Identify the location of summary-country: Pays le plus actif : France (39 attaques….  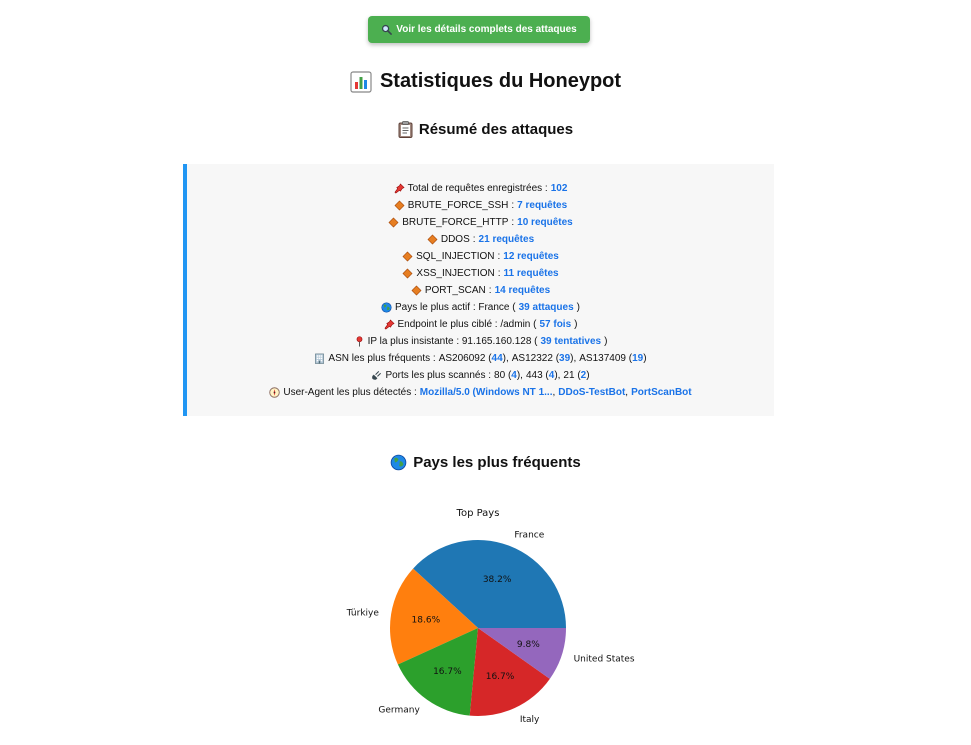
(480, 307).